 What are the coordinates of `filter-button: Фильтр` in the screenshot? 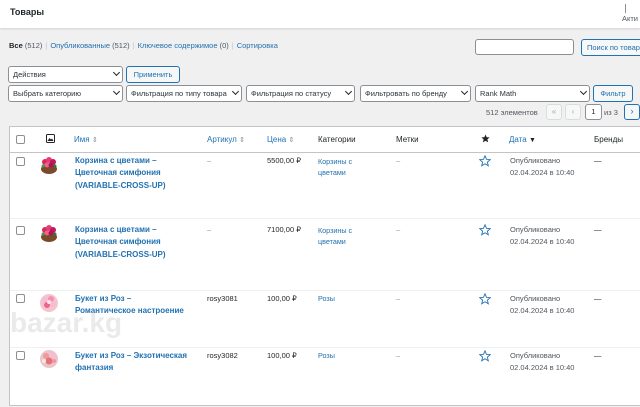 It's located at (613, 93).